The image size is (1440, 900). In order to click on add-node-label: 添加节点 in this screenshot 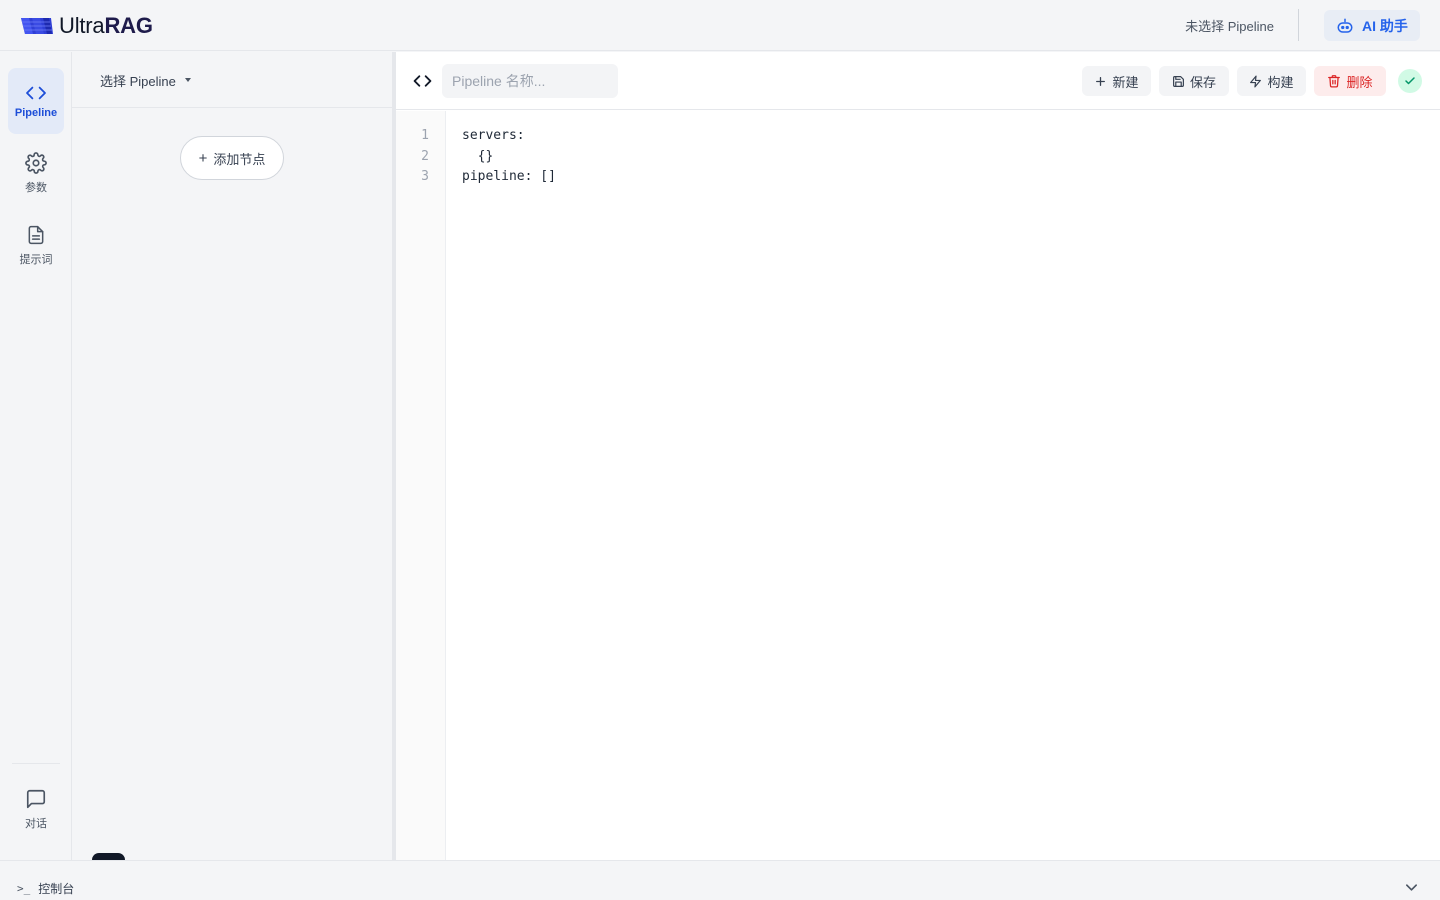, I will do `click(239, 159)`.